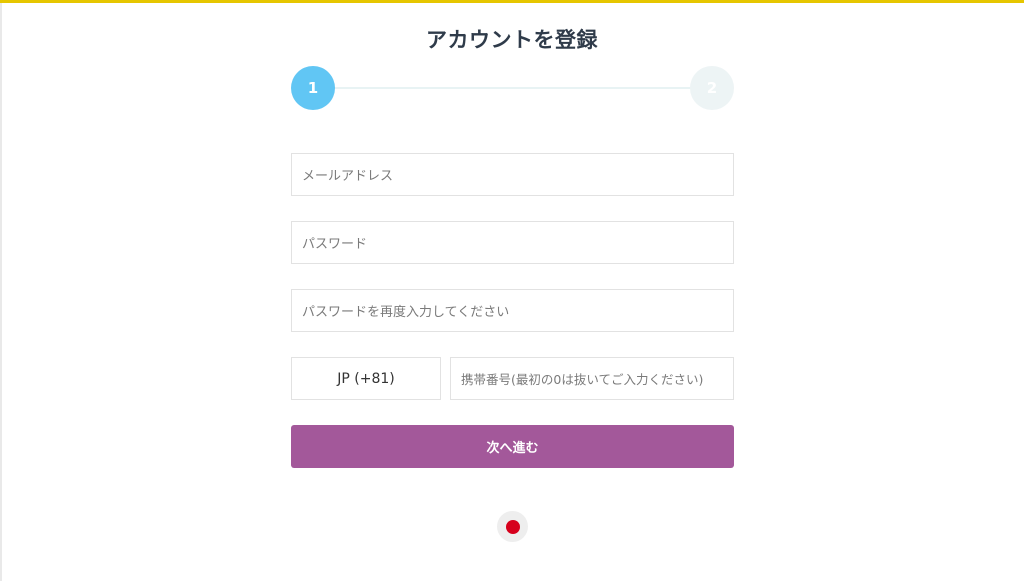 The image size is (1024, 581). I want to click on next-button: 次へ進む, so click(512, 446).